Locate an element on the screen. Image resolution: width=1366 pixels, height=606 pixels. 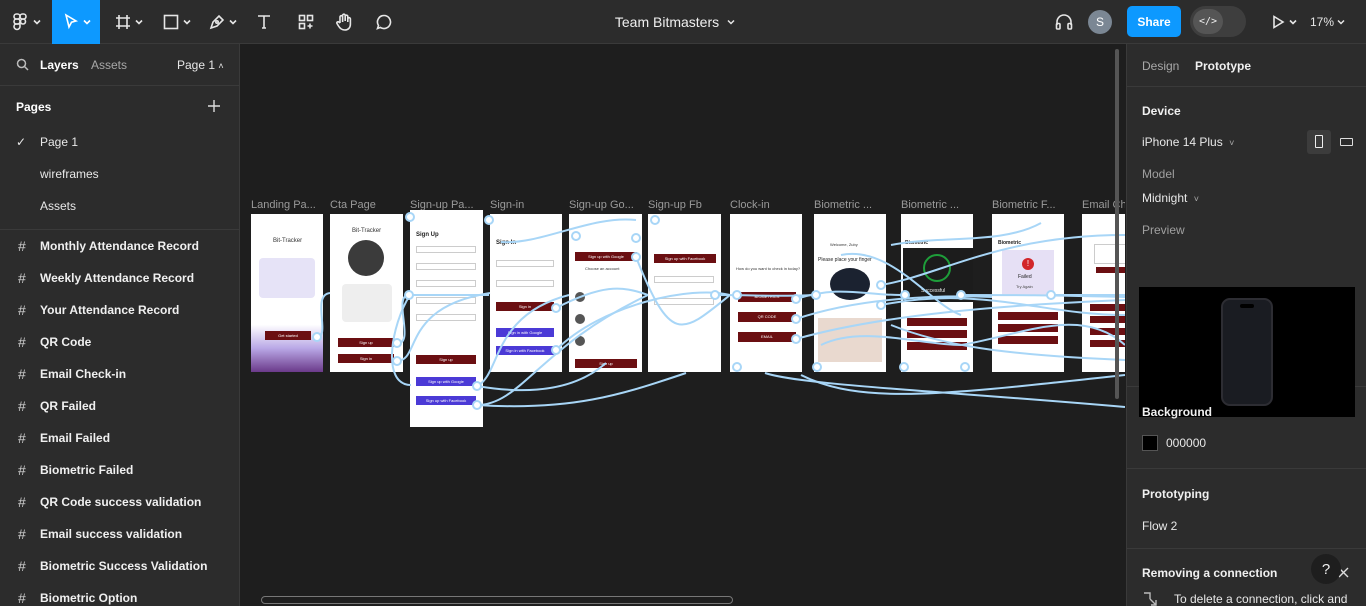
layer-item: # Monthly Attendance Record is located at coordinates (119, 246).